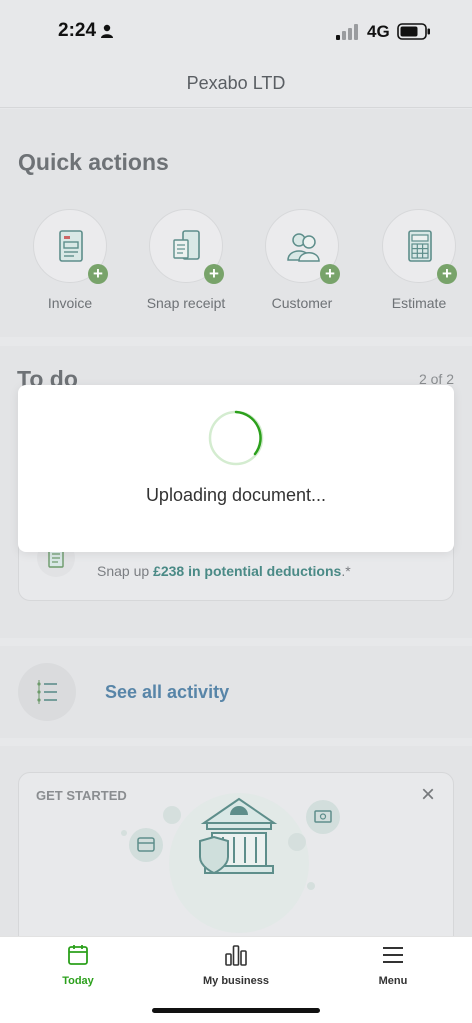 The image size is (472, 1023). Describe the element at coordinates (428, 794) in the screenshot. I see `close-icon: ×` at that location.